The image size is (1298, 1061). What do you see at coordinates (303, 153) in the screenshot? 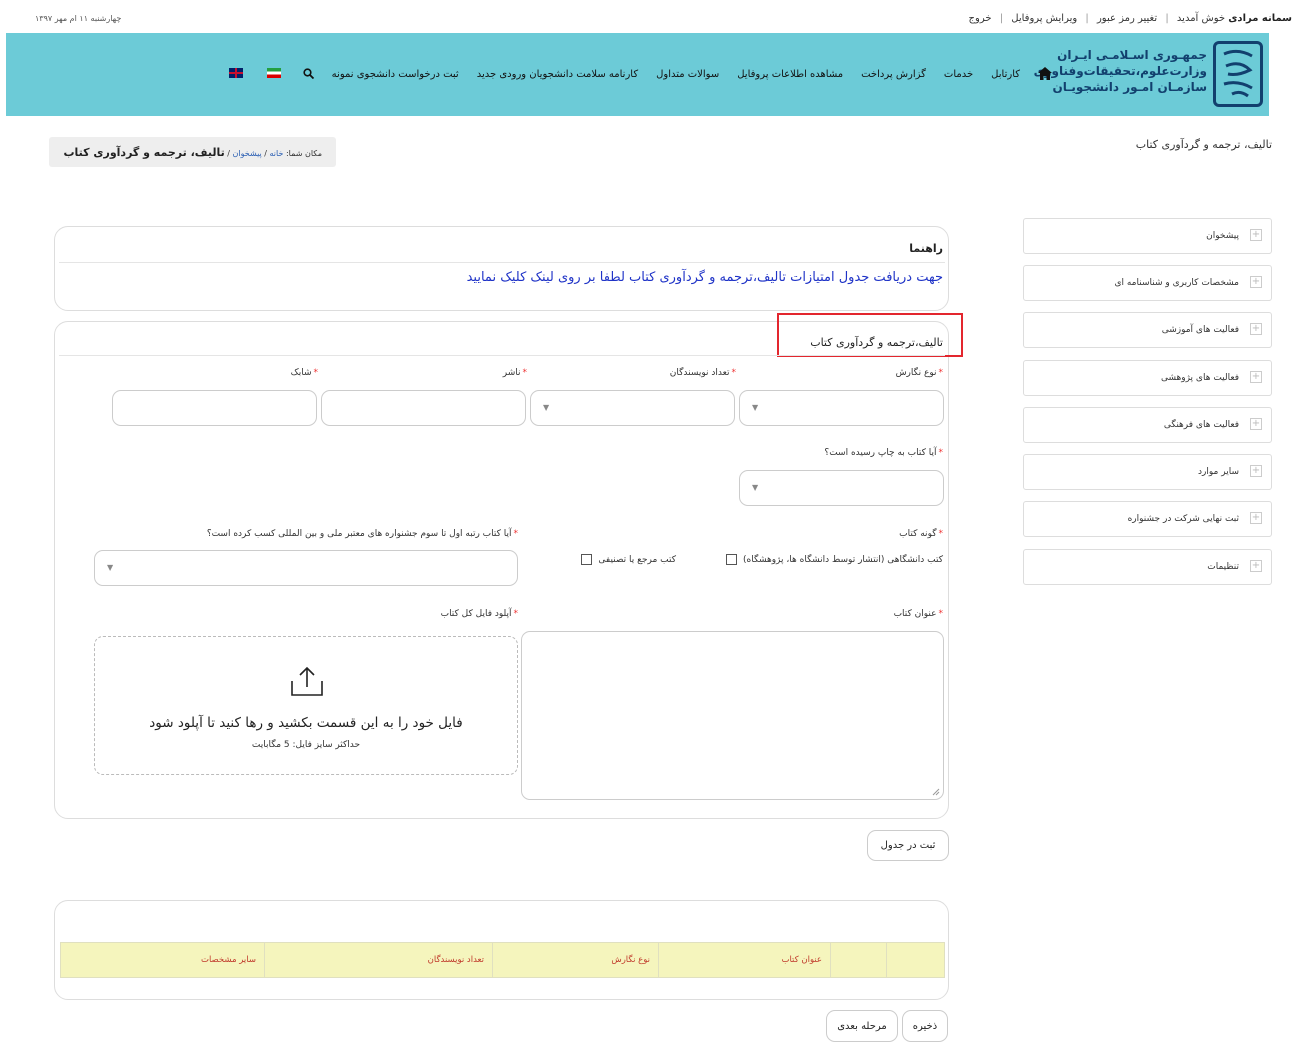
I see `breadcrumb-prefix: مکان شما:` at bounding box center [303, 153].